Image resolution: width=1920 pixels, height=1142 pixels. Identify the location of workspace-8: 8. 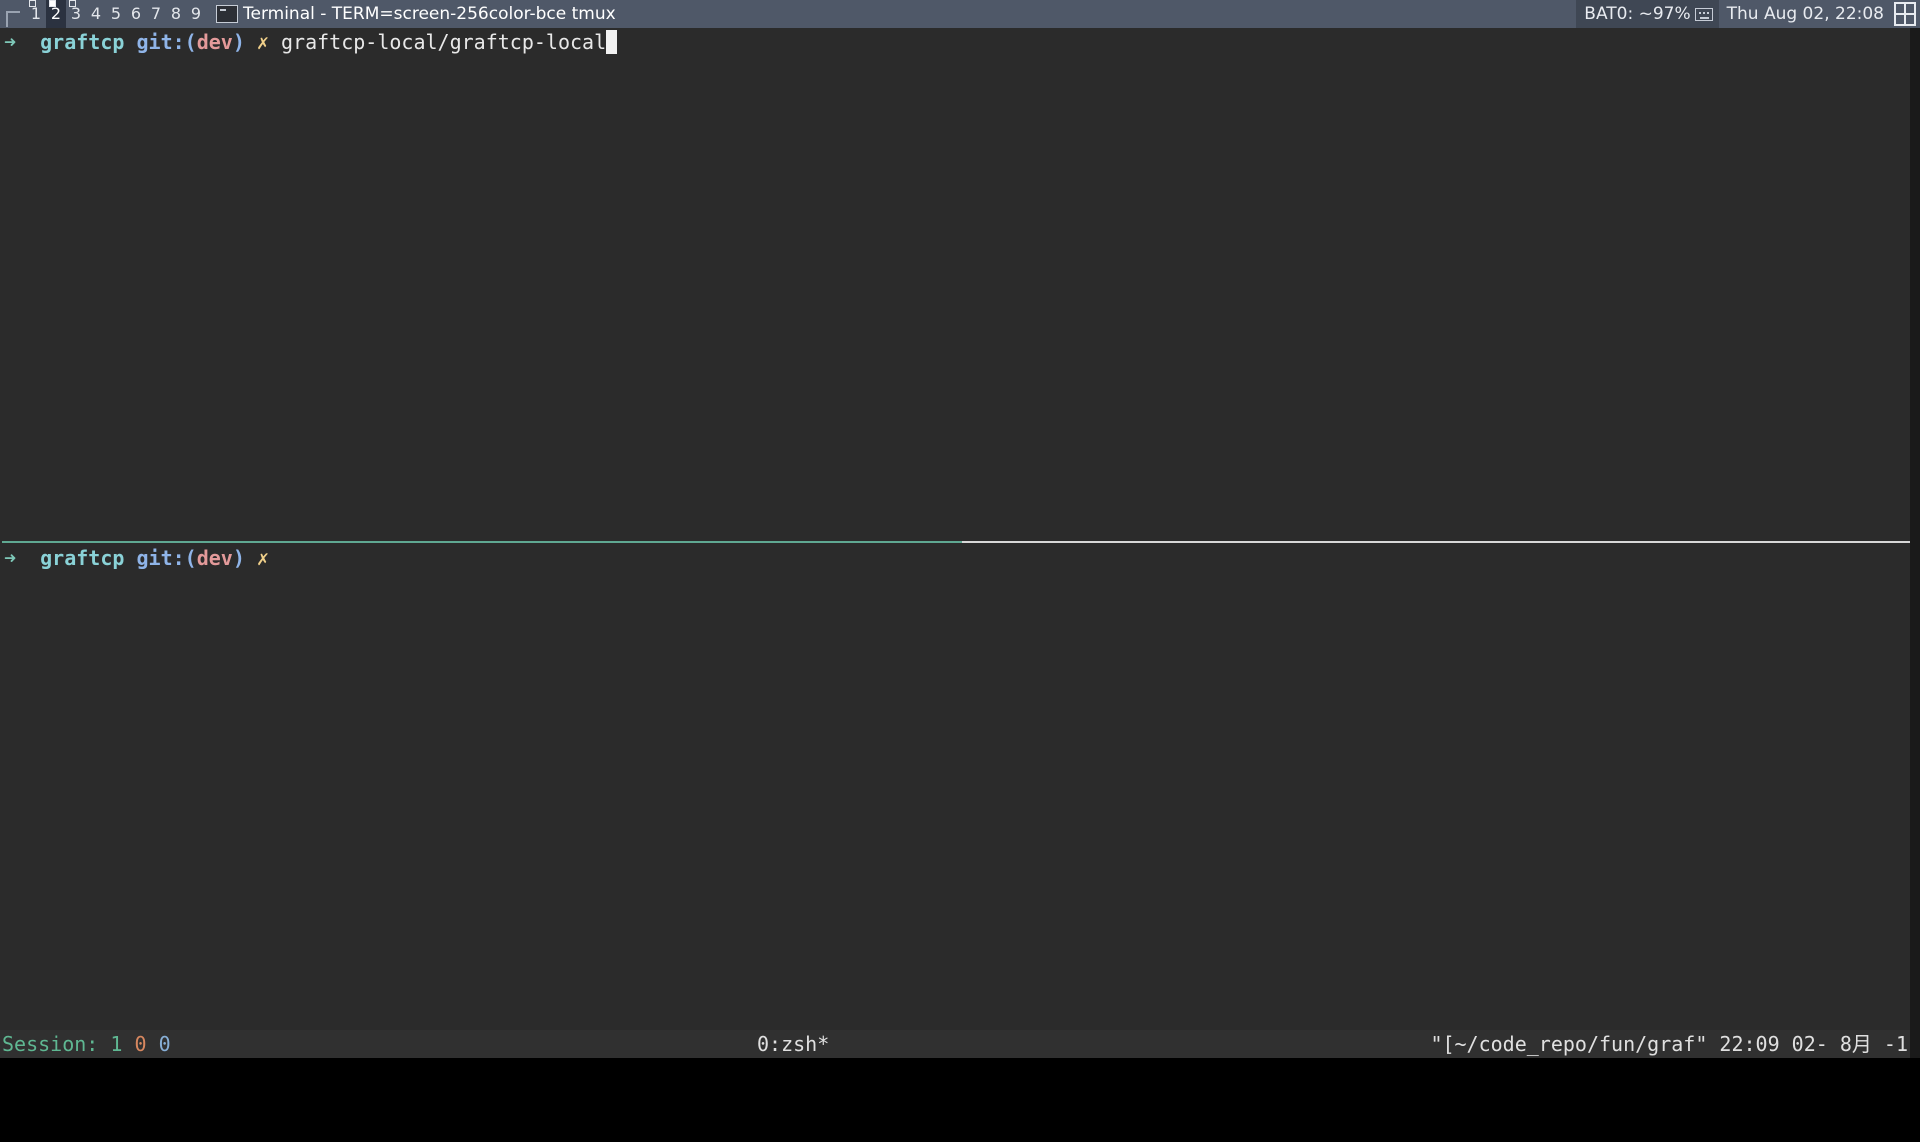
(176, 14).